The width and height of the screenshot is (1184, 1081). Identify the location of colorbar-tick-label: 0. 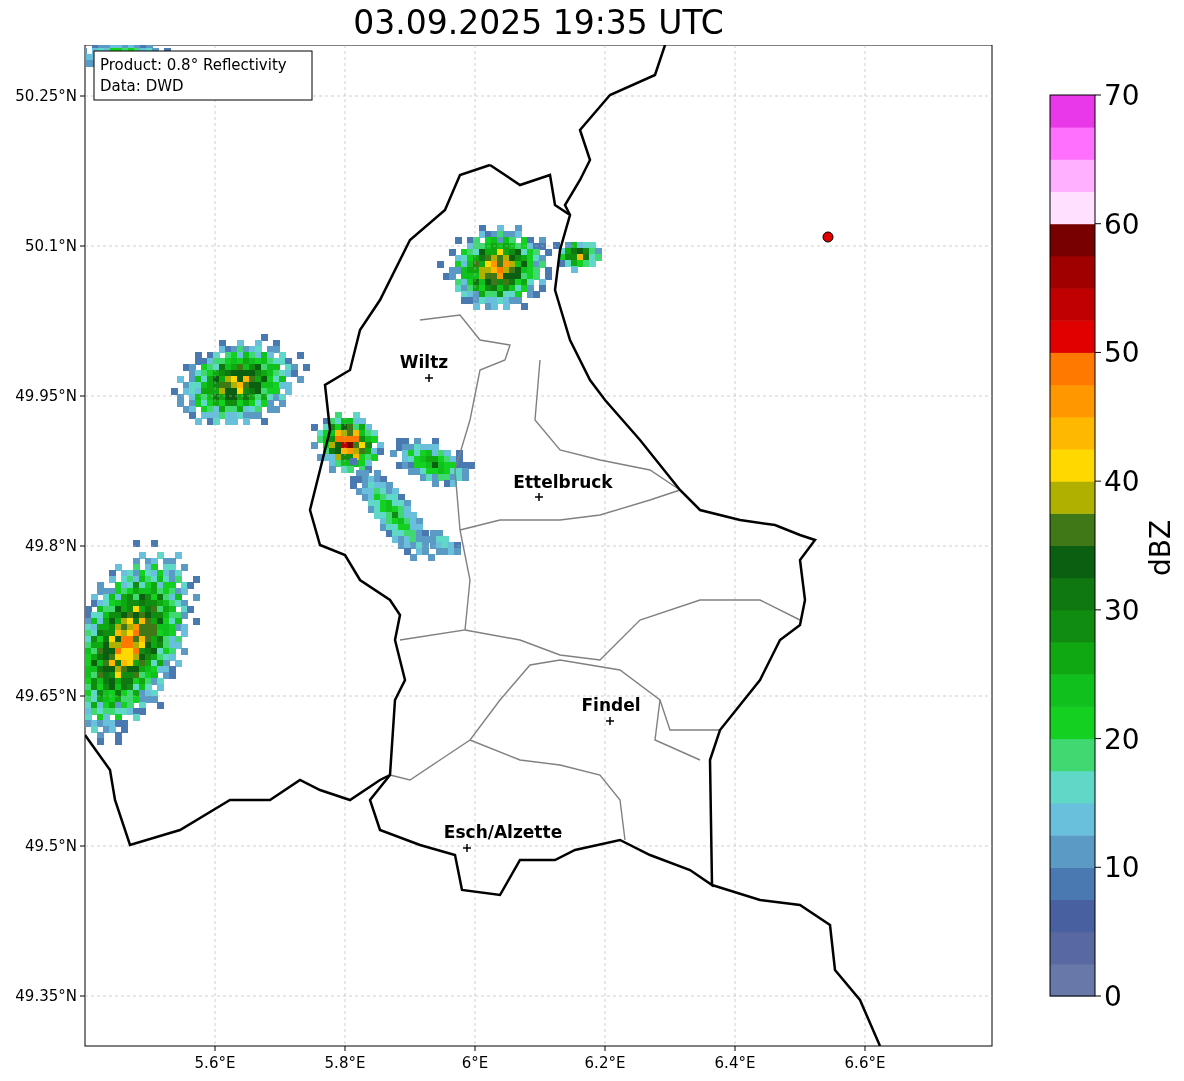
(1113, 996).